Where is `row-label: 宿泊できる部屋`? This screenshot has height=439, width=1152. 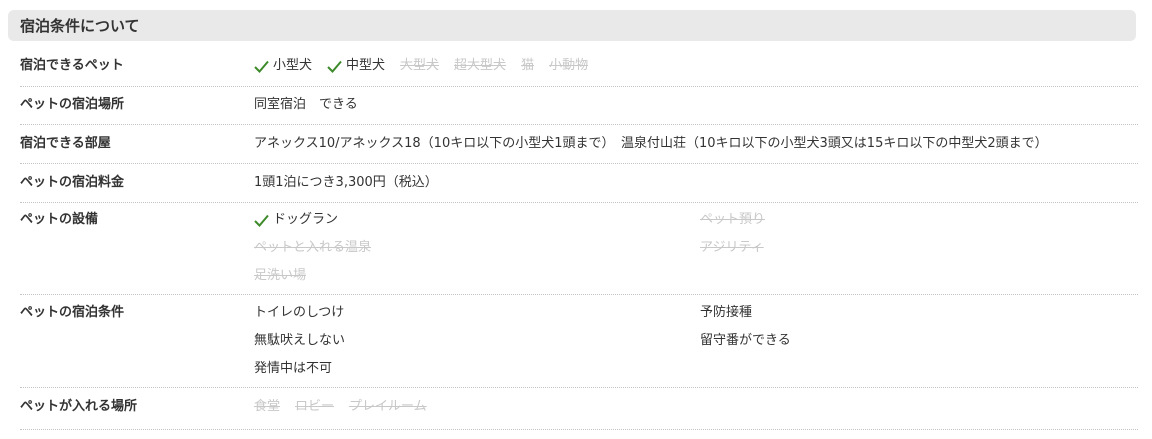
row-label: 宿泊できる部屋 is located at coordinates (65, 143).